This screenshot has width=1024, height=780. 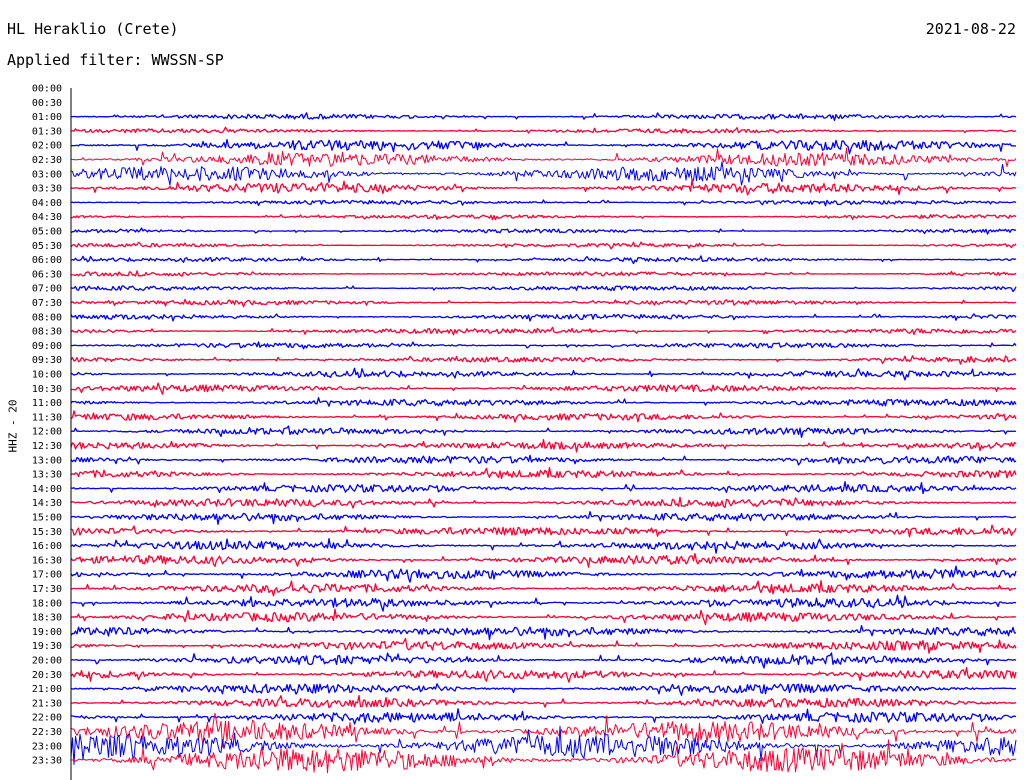 What do you see at coordinates (47, 346) in the screenshot?
I see `time-tick-label: 09:00` at bounding box center [47, 346].